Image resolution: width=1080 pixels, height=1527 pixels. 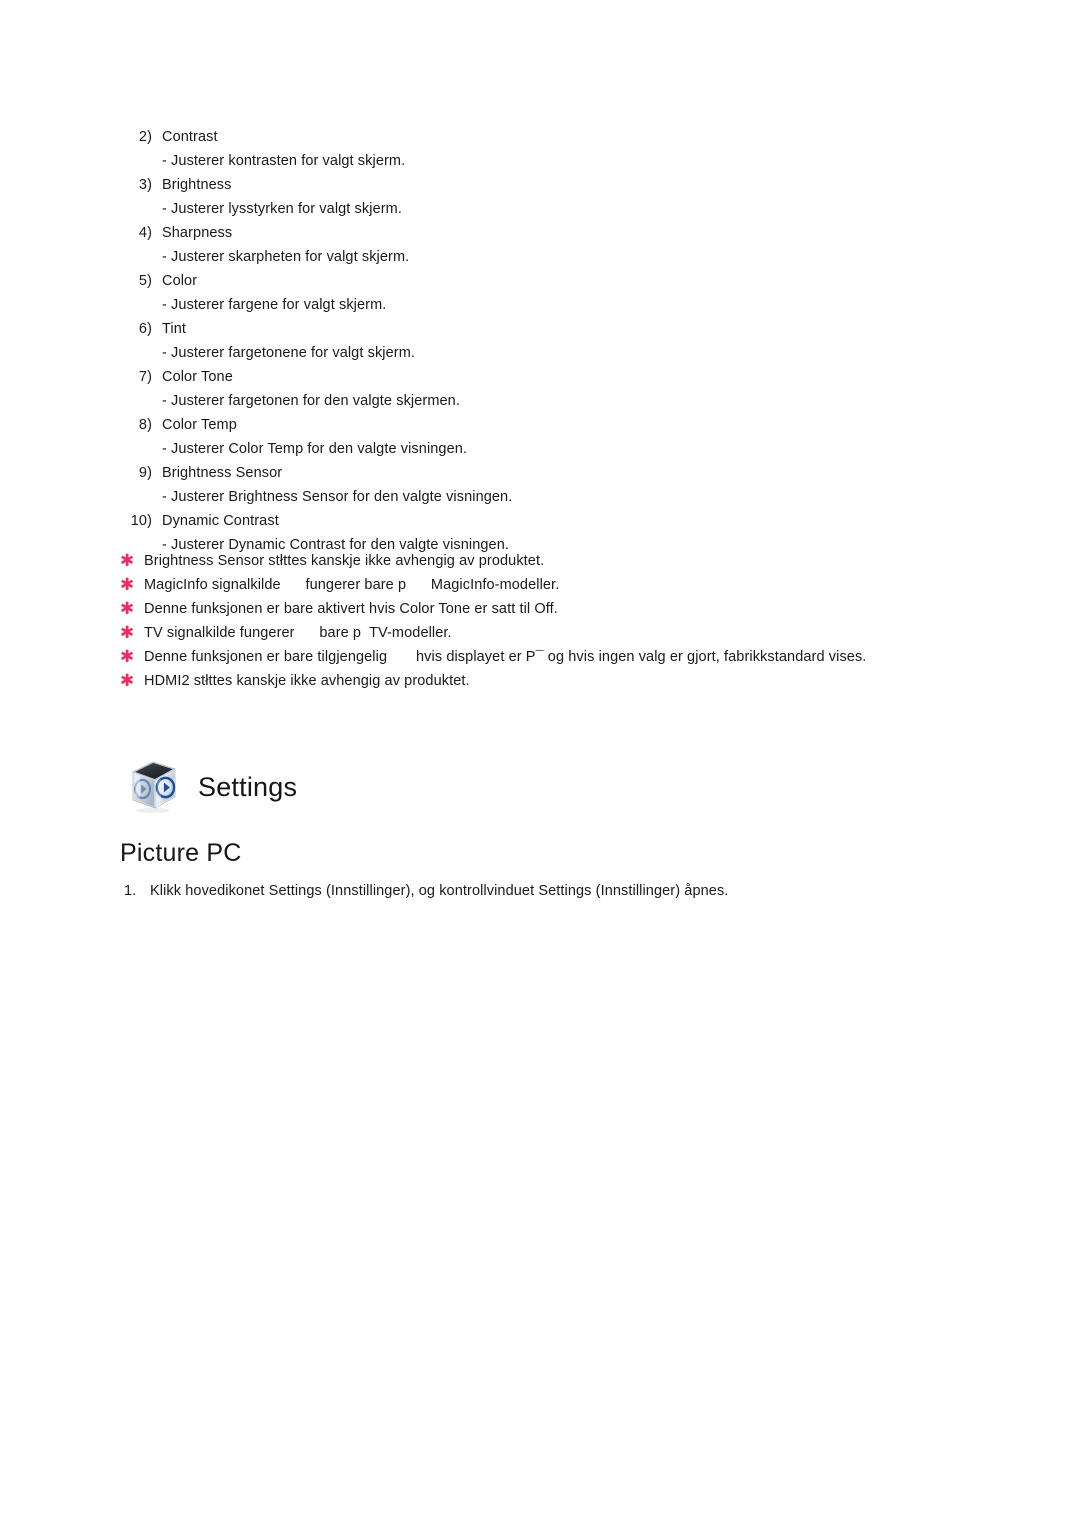 What do you see at coordinates (540, 425) in the screenshot?
I see `list-item-heading: 8) Color Temp` at bounding box center [540, 425].